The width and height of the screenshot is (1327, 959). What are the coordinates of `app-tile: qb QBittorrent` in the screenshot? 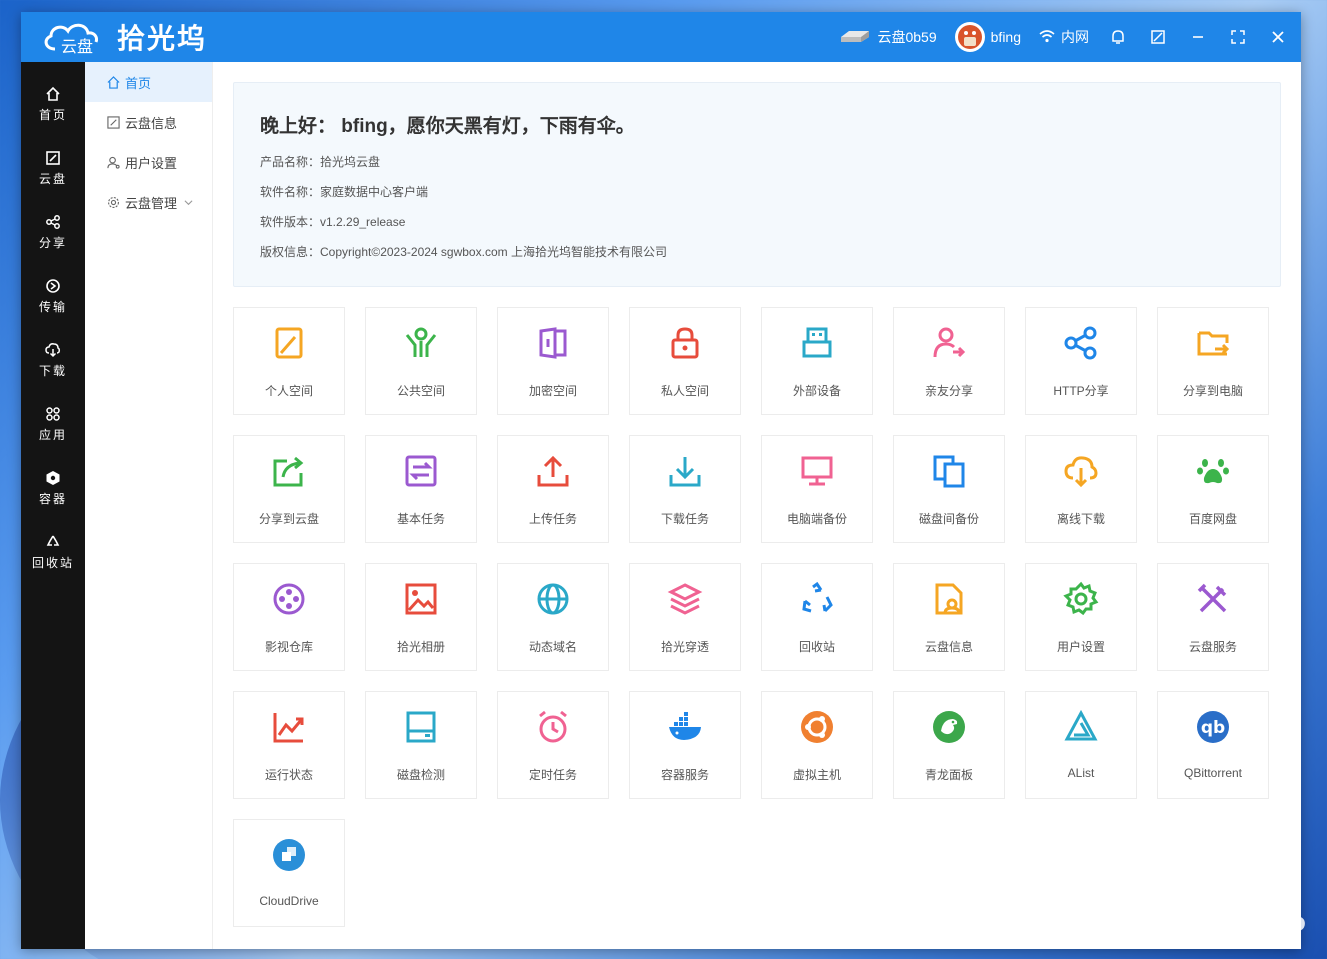 It's located at (1213, 745).